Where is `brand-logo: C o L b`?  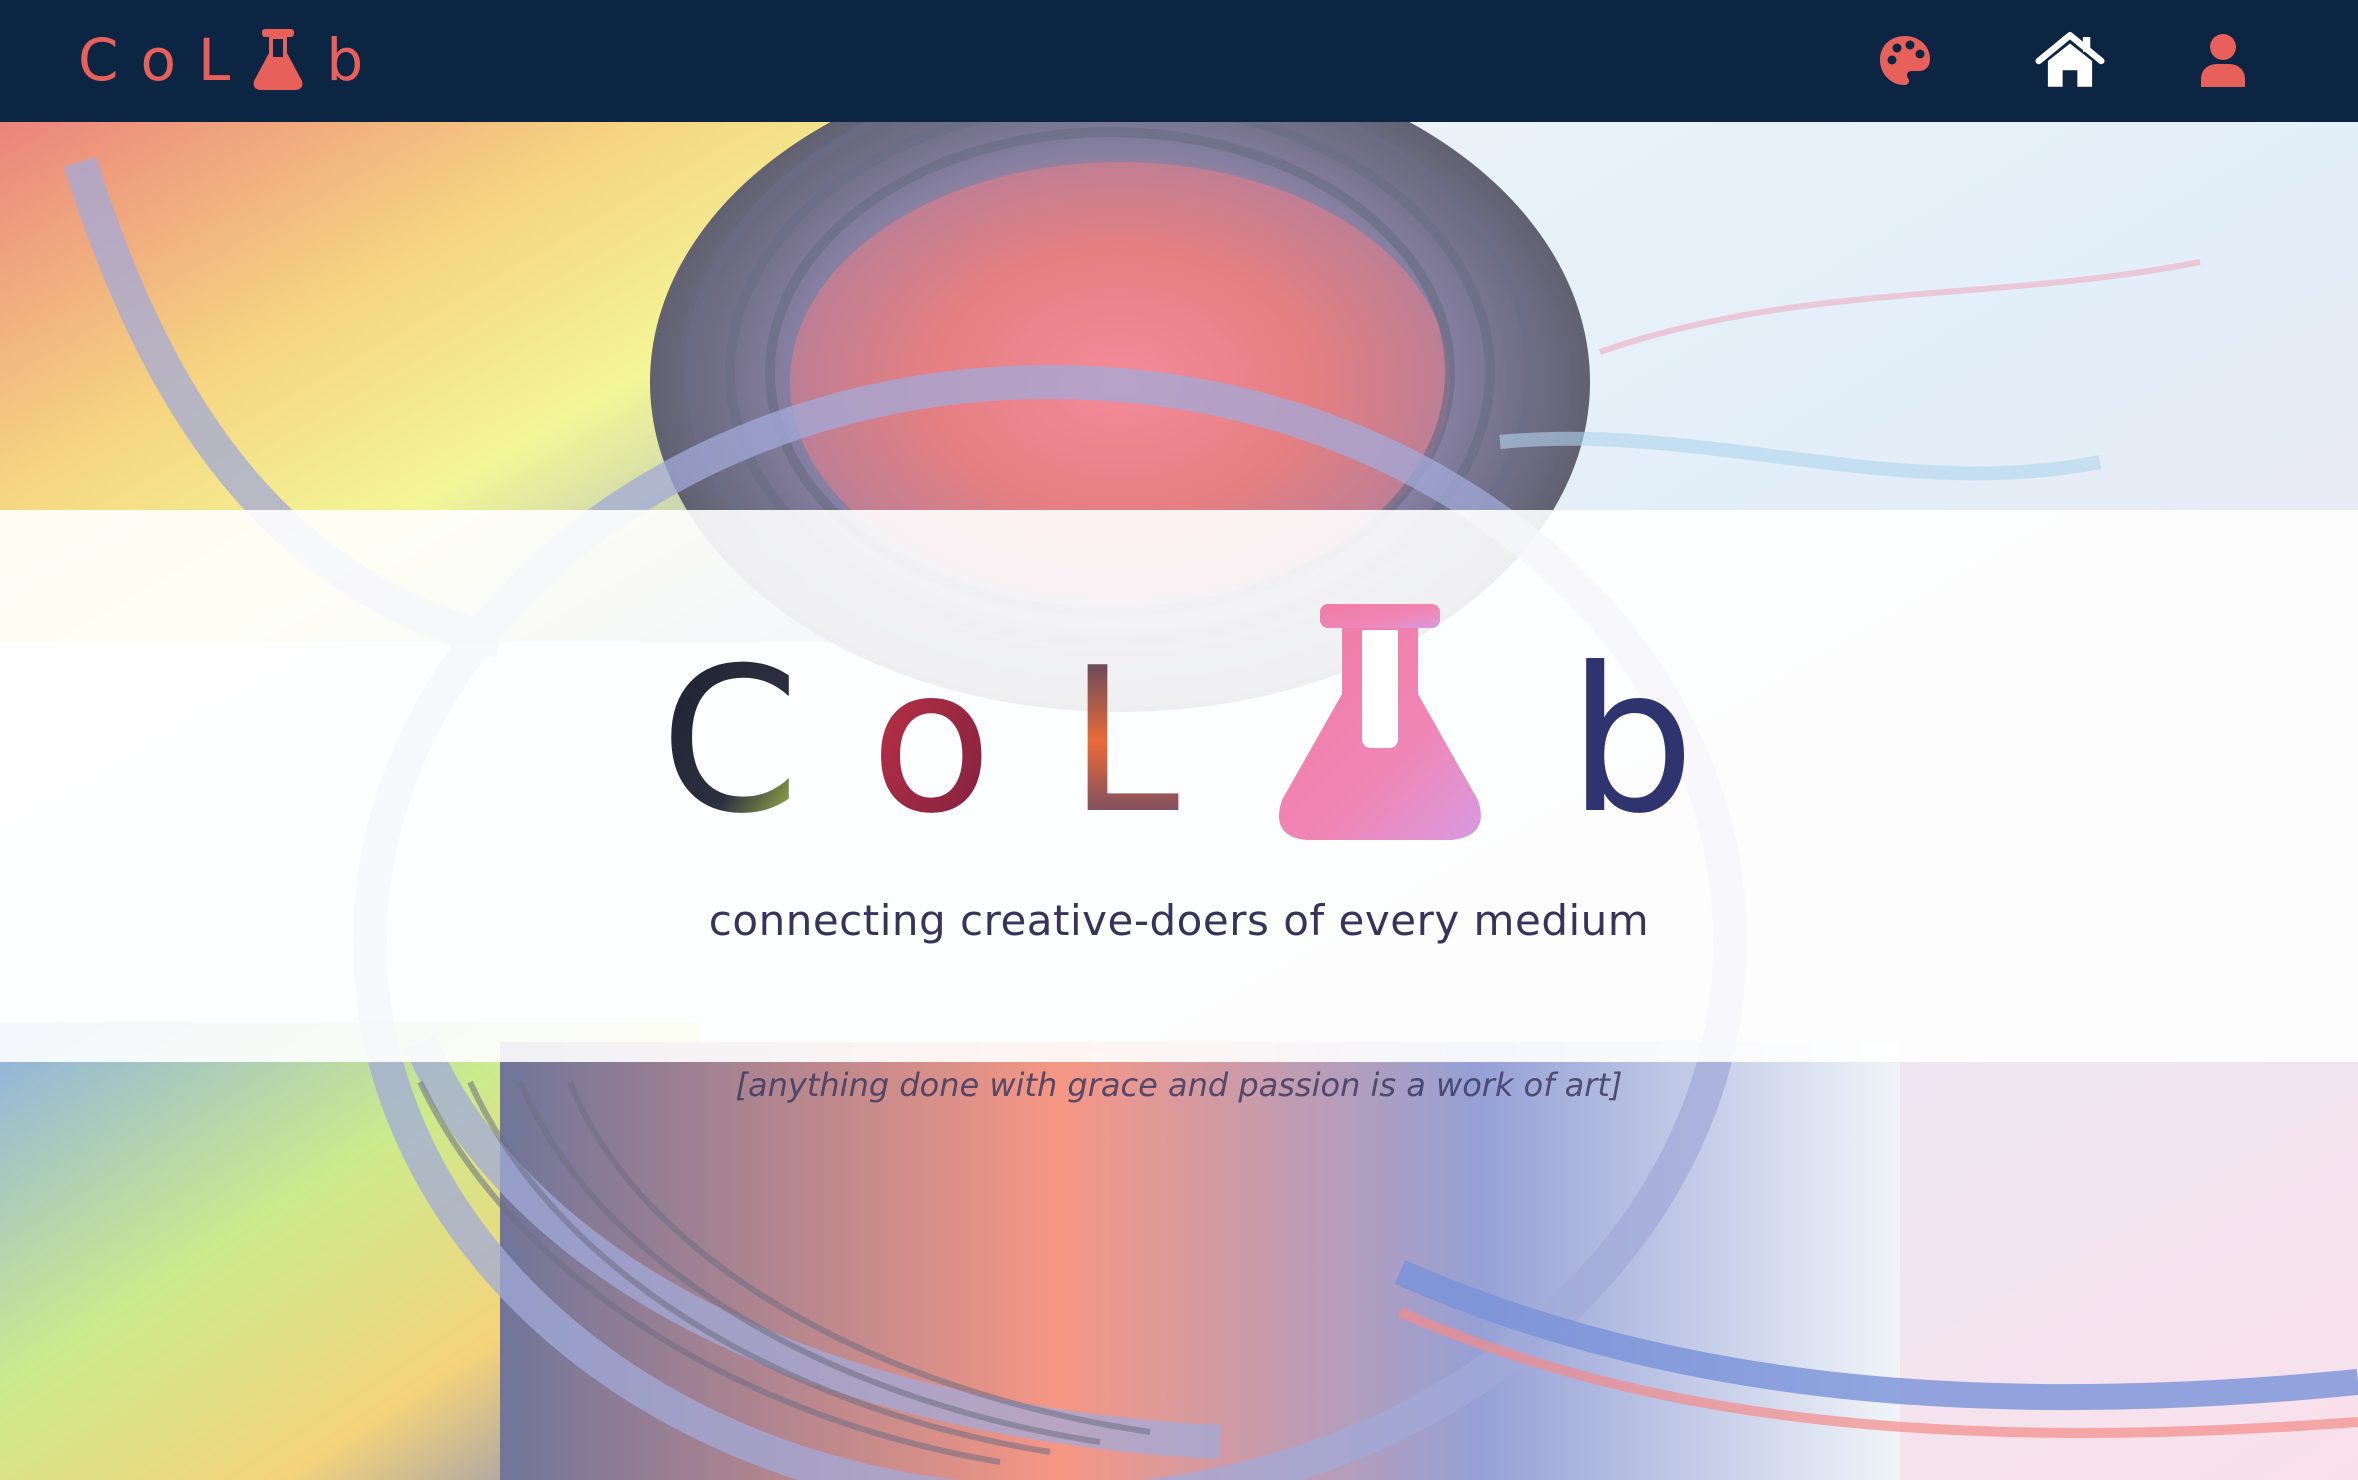 brand-logo: C o L b is located at coordinates (231, 60).